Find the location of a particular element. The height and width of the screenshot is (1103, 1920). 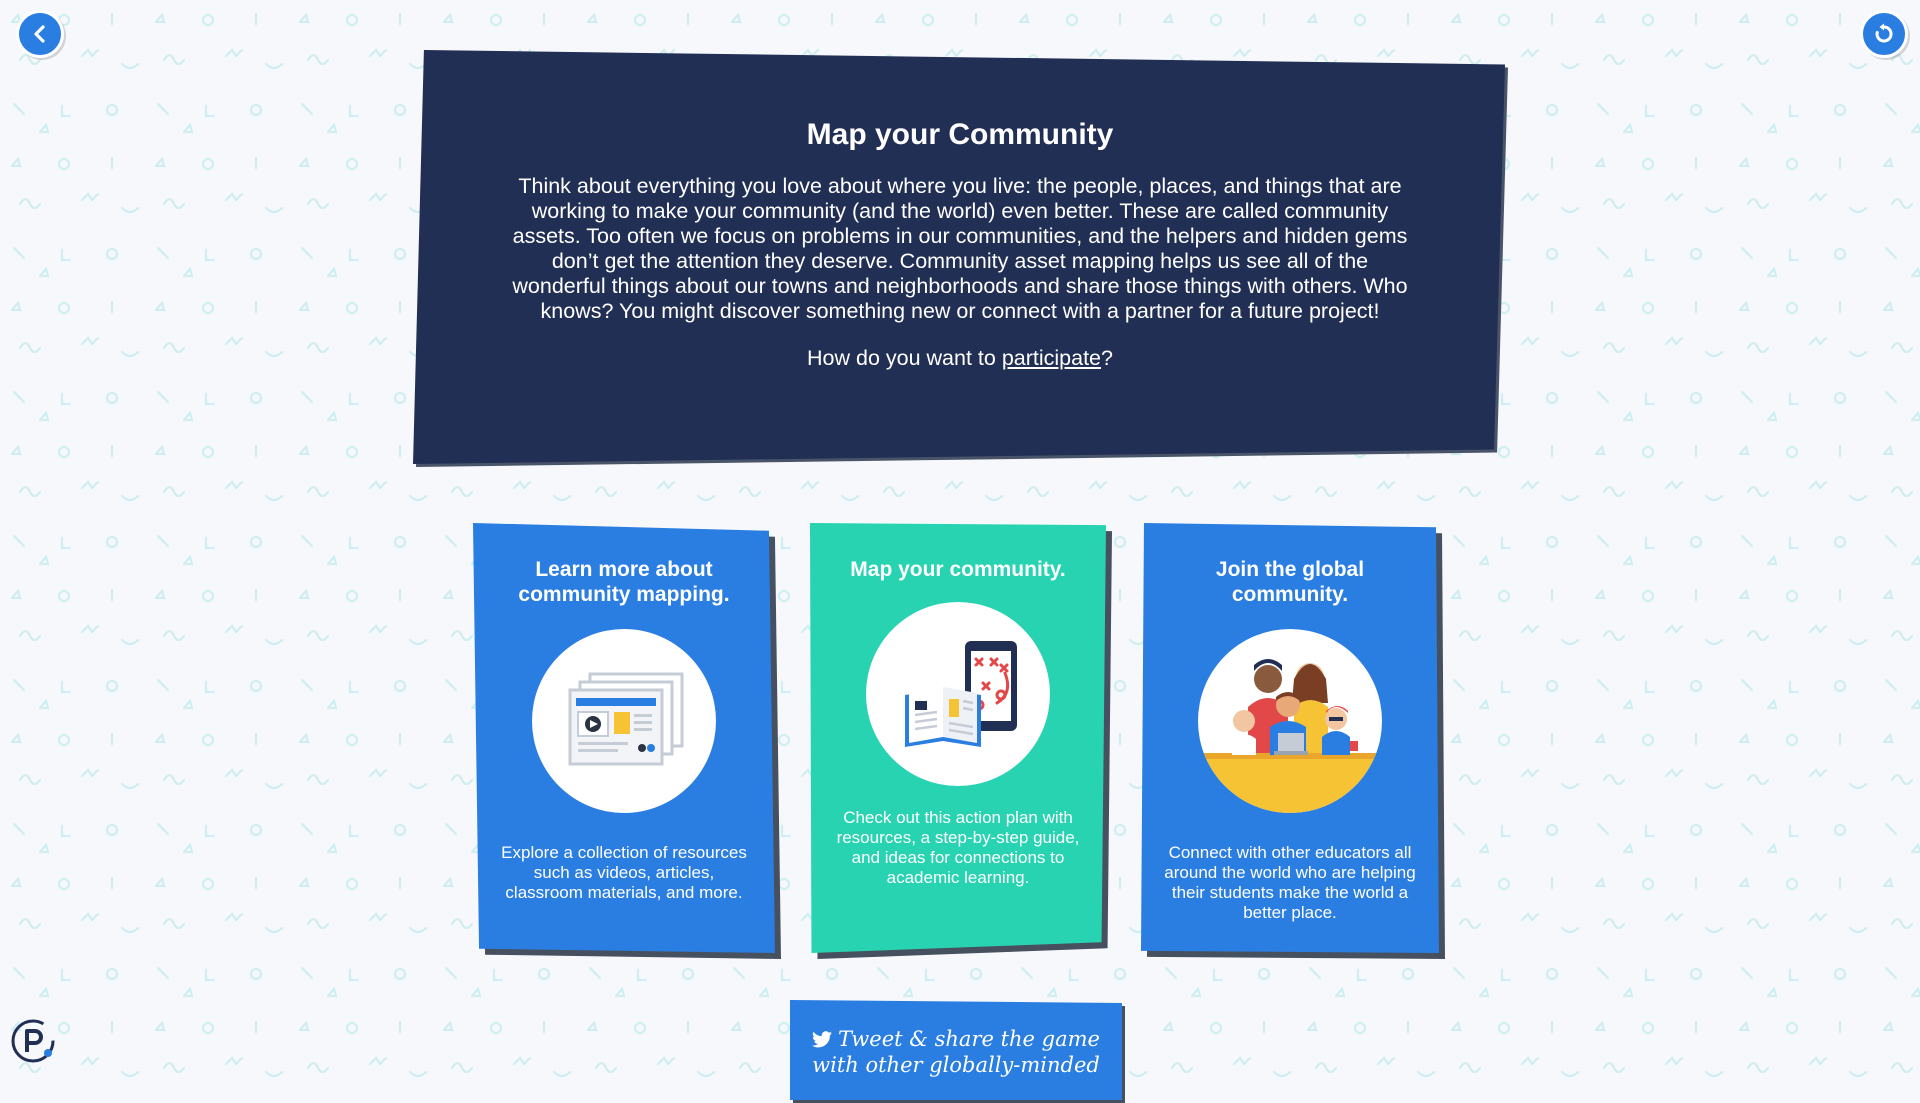

page-title: Map your Community is located at coordinates (960, 134).